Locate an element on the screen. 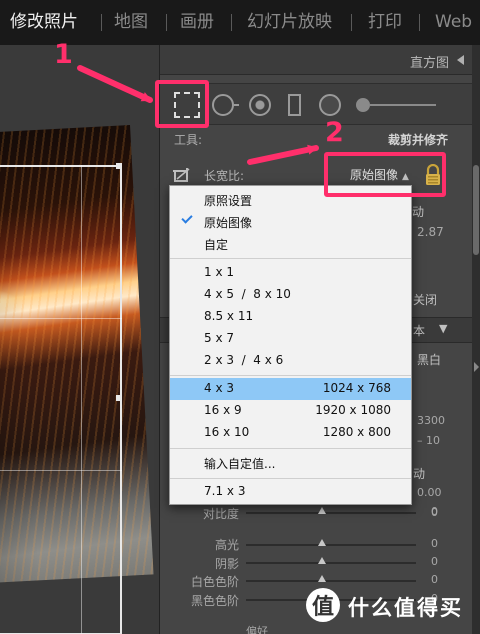  aspect-label: 长宽比: is located at coordinates (224, 176).